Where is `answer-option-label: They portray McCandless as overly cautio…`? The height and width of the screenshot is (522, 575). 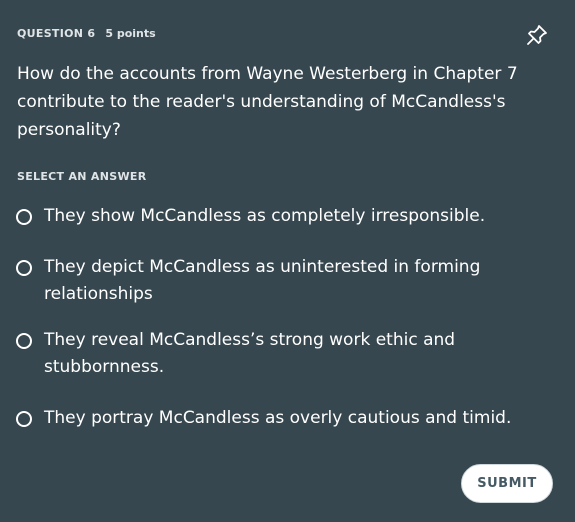 answer-option-label: They portray McCandless as overly cautio… is located at coordinates (278, 418).